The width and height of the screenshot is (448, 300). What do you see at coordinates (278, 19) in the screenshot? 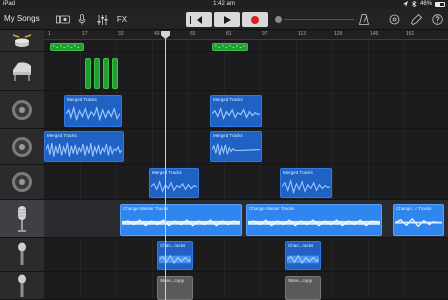
I see `master-volume-knob` at bounding box center [278, 19].